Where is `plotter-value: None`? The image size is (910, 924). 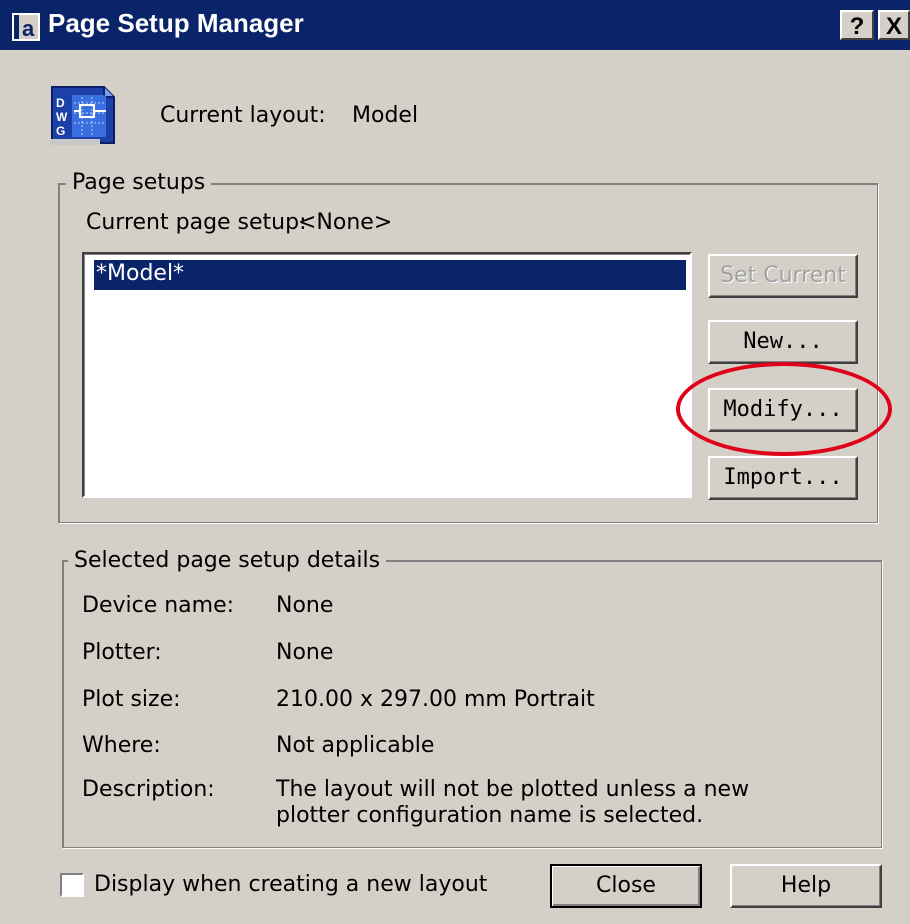 plotter-value: None is located at coordinates (305, 652).